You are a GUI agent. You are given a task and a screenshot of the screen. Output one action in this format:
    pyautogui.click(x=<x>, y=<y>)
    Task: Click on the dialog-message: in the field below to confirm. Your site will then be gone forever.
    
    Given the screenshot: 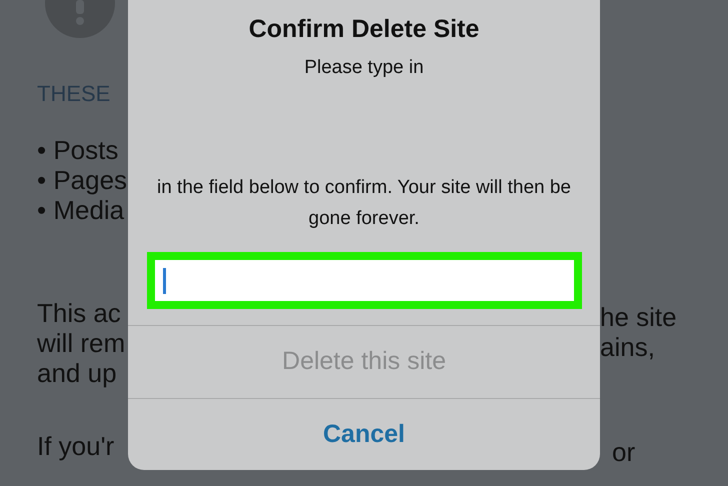 What is the action you would take?
    pyautogui.click(x=364, y=203)
    